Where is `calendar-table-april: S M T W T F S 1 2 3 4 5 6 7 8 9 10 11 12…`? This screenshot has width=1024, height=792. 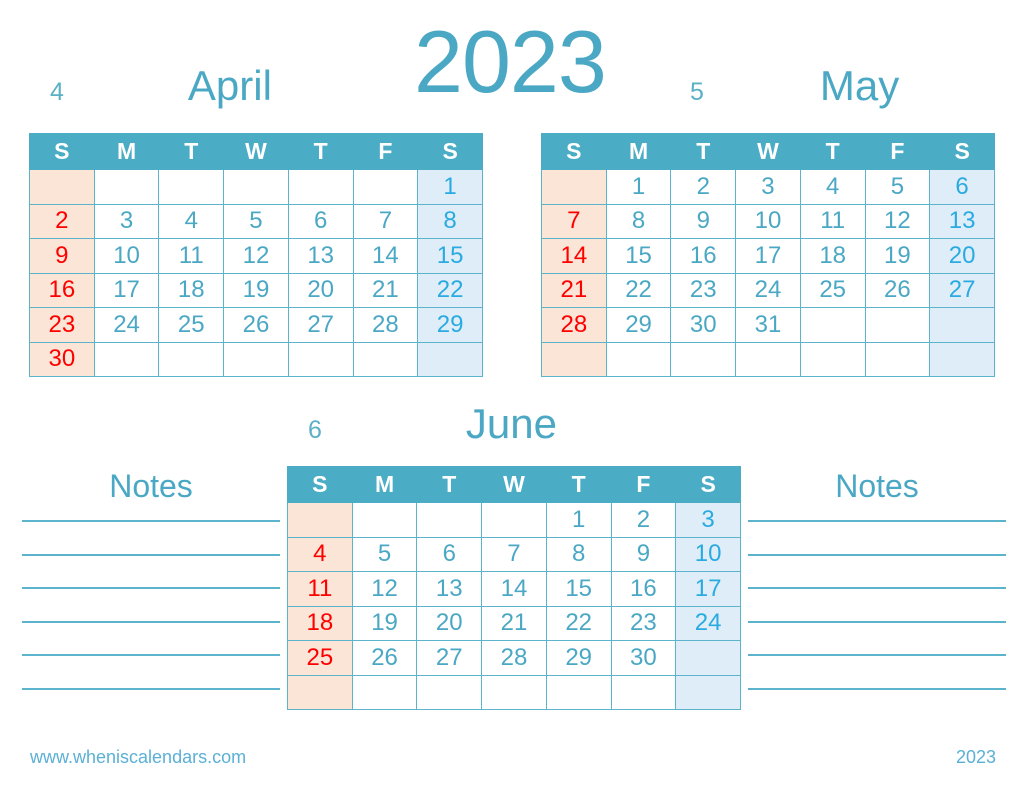 calendar-table-april: S M T W T F S 1 2 3 4 5 6 7 8 9 10 11 12… is located at coordinates (256, 255).